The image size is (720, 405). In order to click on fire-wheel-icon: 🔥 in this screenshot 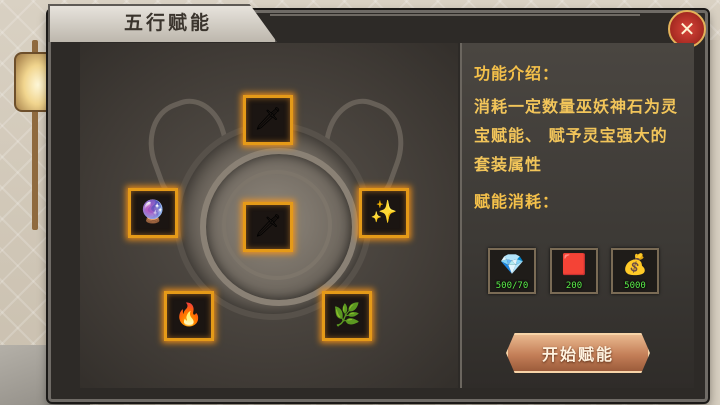, I will do `click(189, 315)`.